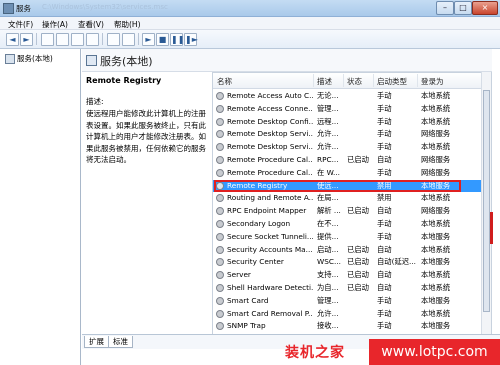 The height and width of the screenshot is (365, 500). Describe the element at coordinates (127, 24) in the screenshot. I see `menu-help: 帮助(H)` at that location.